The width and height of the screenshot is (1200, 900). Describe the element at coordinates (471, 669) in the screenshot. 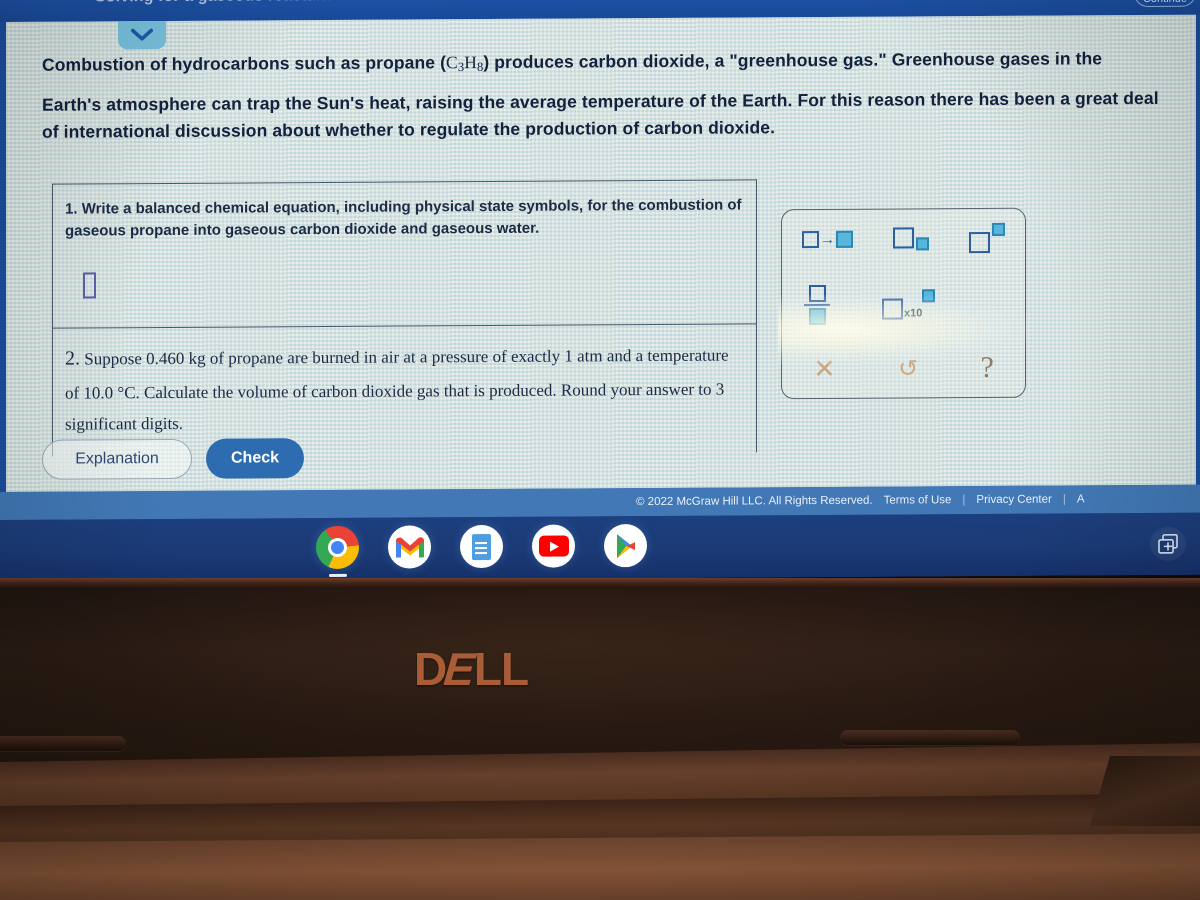

I see `dell-brand-logo: D E LL` at that location.